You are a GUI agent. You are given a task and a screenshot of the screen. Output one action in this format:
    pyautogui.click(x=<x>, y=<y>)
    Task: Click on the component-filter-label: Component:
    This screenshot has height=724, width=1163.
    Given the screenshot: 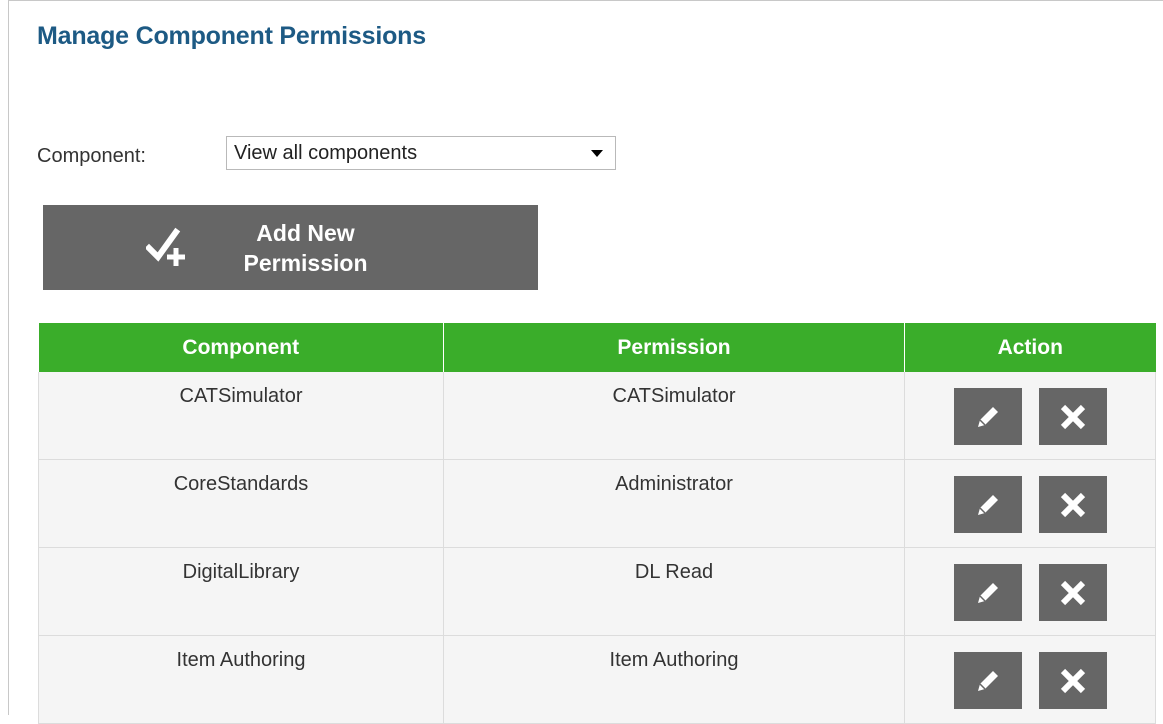 What is the action you would take?
    pyautogui.click(x=91, y=156)
    